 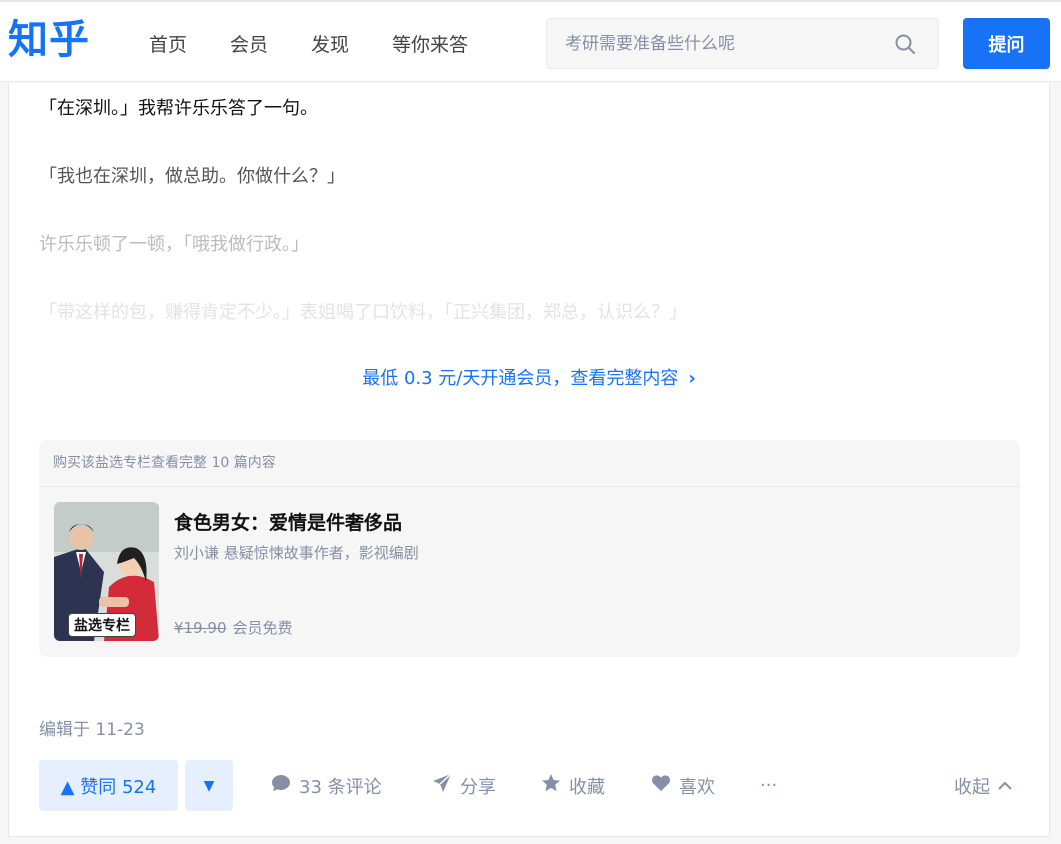 I want to click on share-label: 分享, so click(x=478, y=787).